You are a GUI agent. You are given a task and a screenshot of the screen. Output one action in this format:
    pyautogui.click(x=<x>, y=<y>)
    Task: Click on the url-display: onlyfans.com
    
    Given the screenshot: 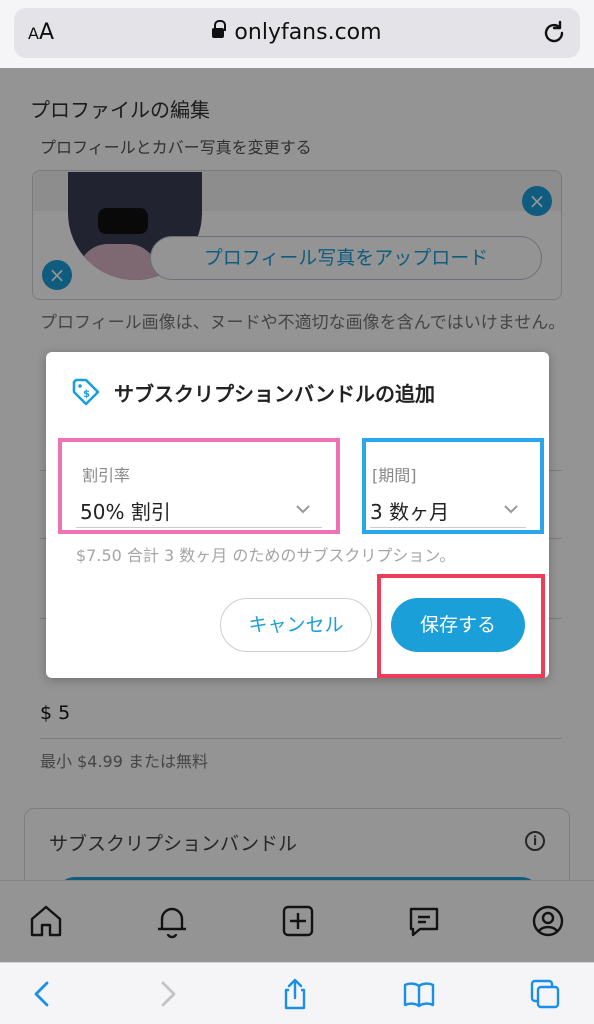 What is the action you would take?
    pyautogui.click(x=297, y=32)
    